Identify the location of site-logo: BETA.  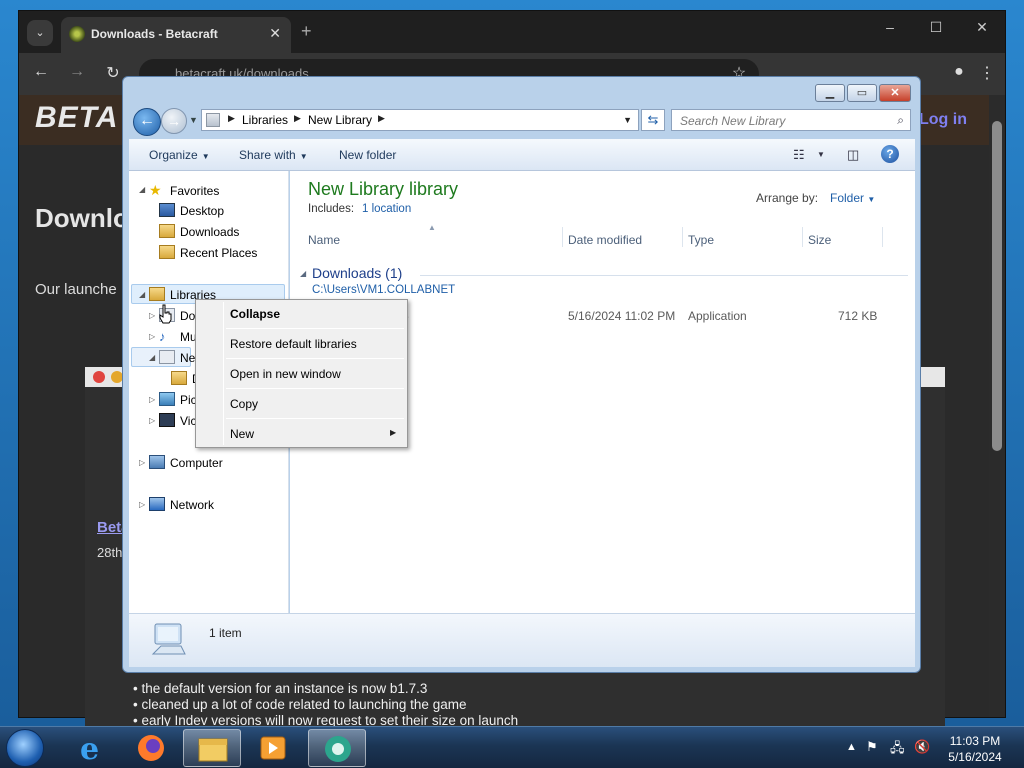
(76, 118).